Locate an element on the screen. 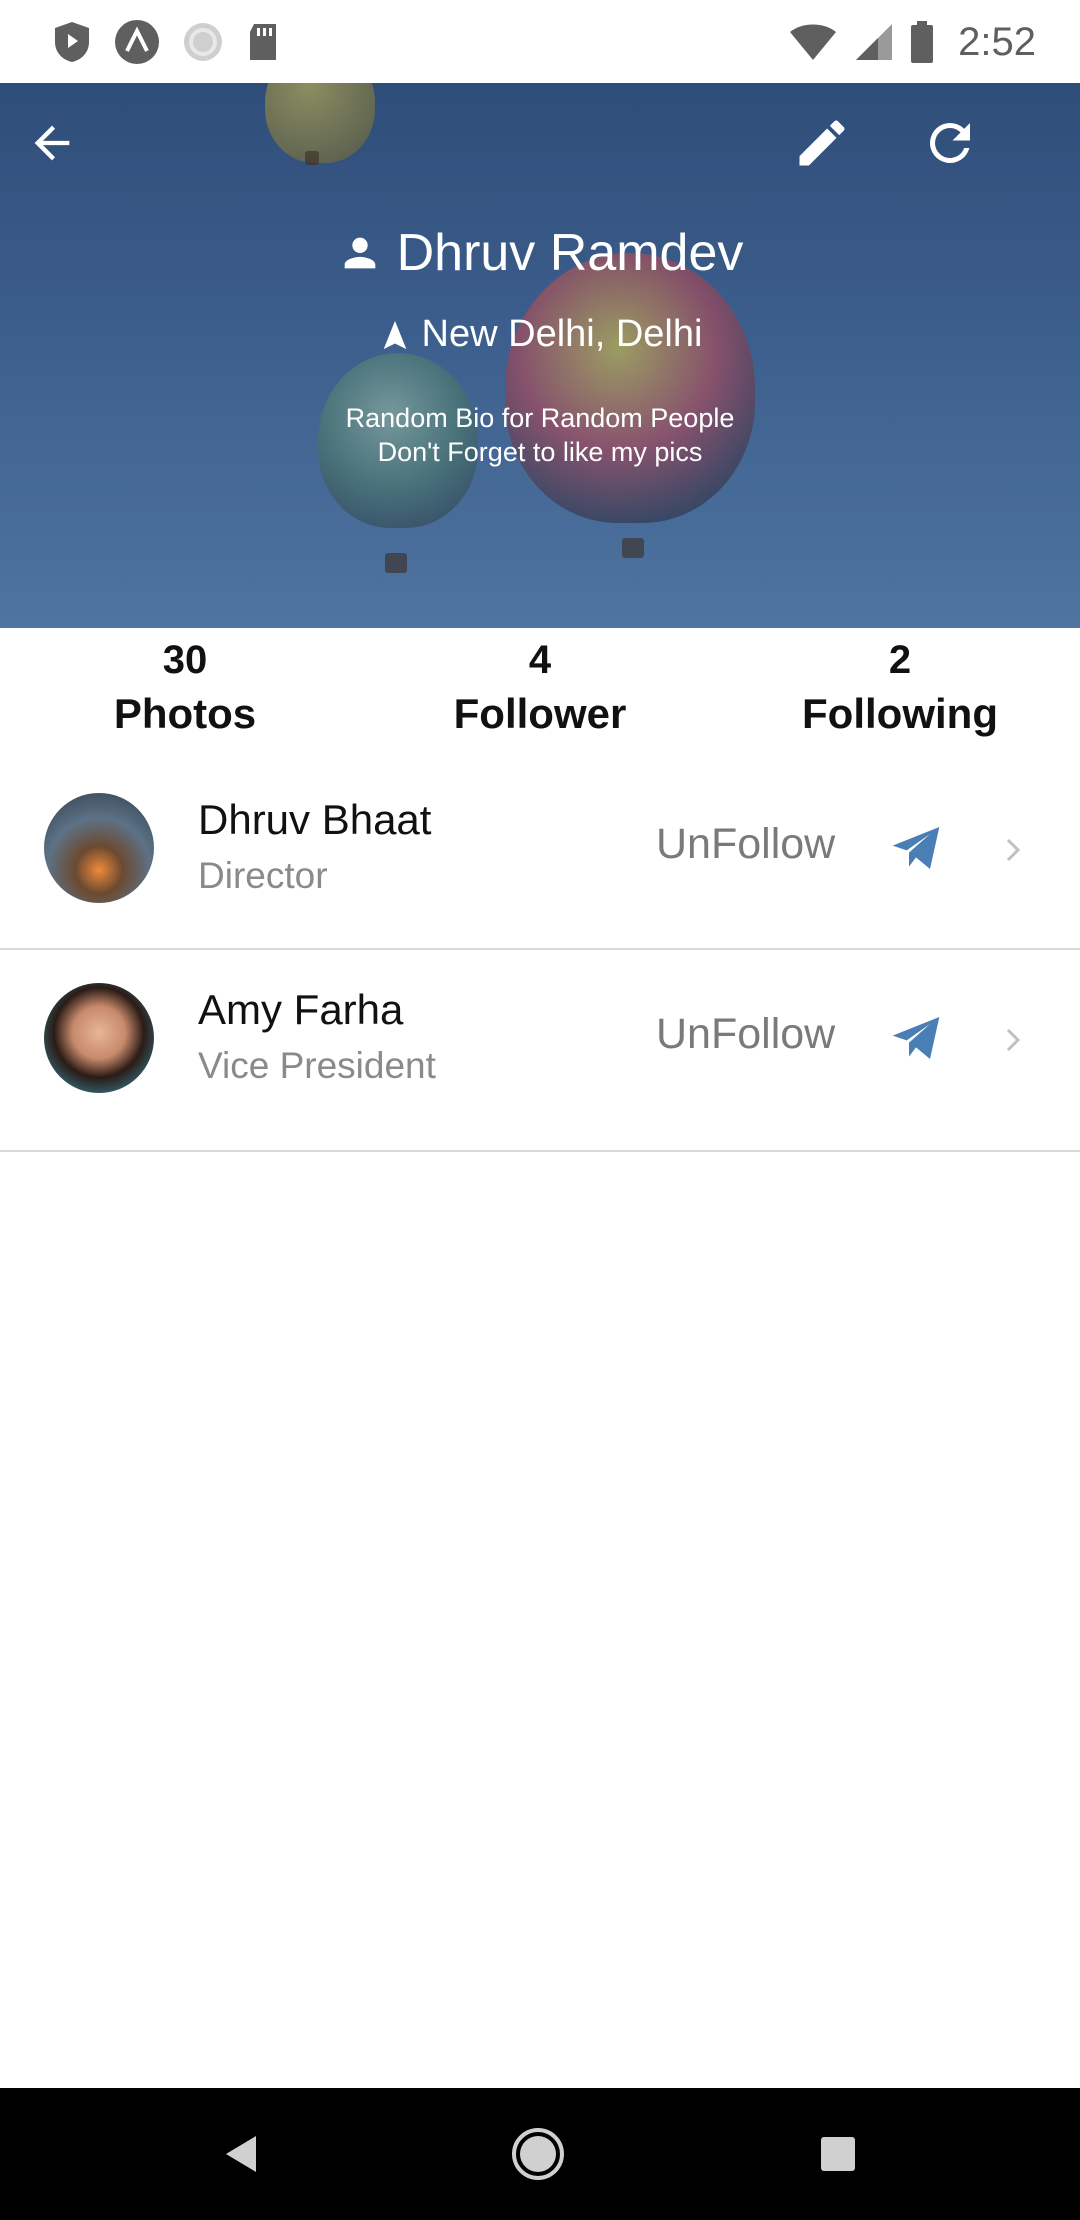 This screenshot has width=1080, height=2220. user-role: Vice President is located at coordinates (317, 1065).